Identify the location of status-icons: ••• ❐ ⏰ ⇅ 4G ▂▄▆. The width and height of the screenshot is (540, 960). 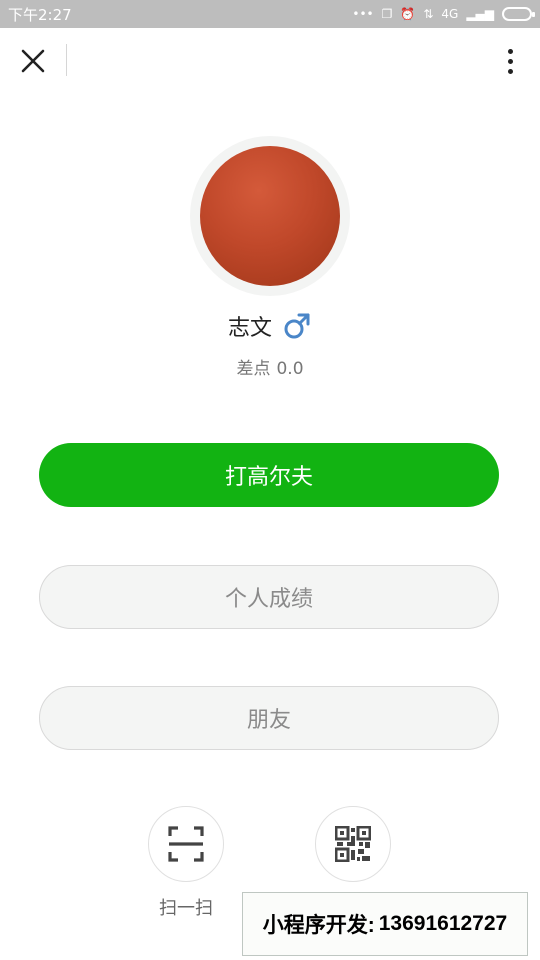
(443, 14).